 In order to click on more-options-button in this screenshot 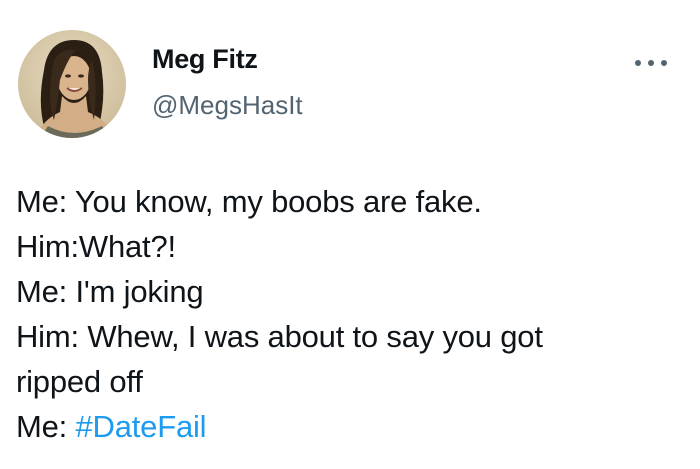, I will do `click(653, 63)`.